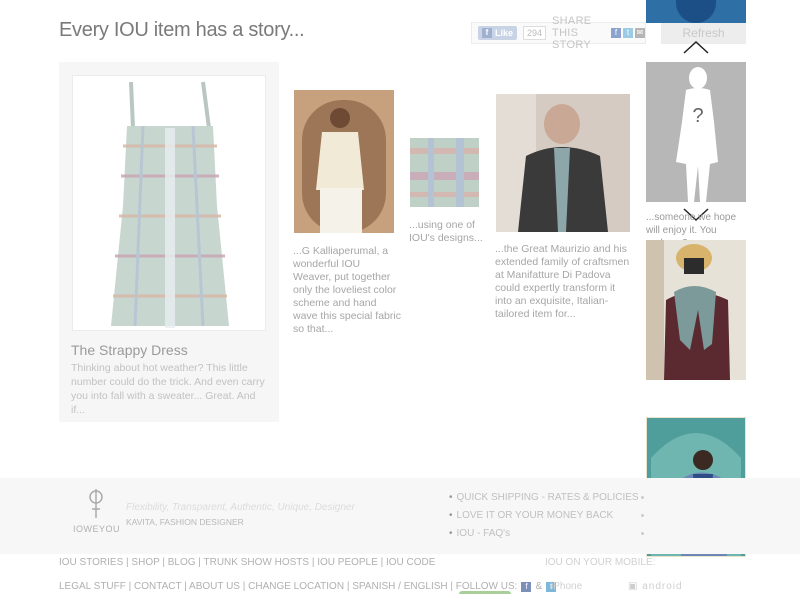 This screenshot has width=800, height=594. I want to click on android-label: android, so click(662, 586).